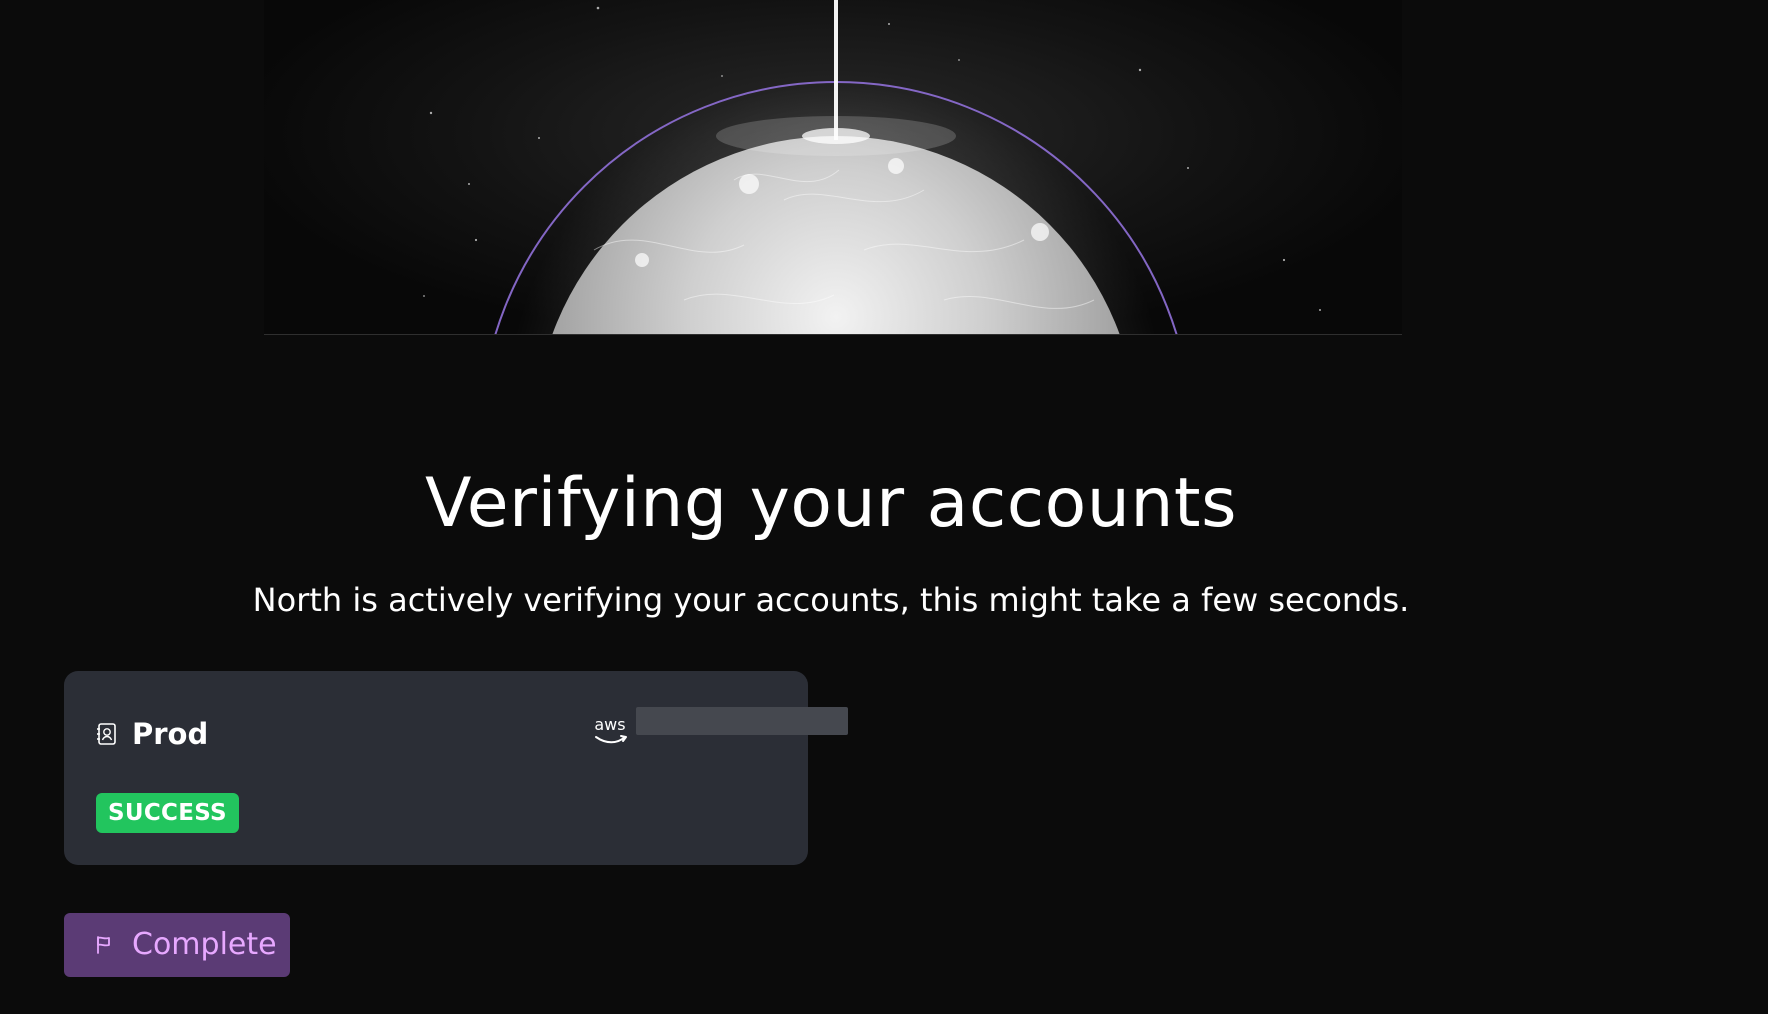 This screenshot has height=1014, width=1768. Describe the element at coordinates (107, 734) in the screenshot. I see `contact-book-icon` at that location.